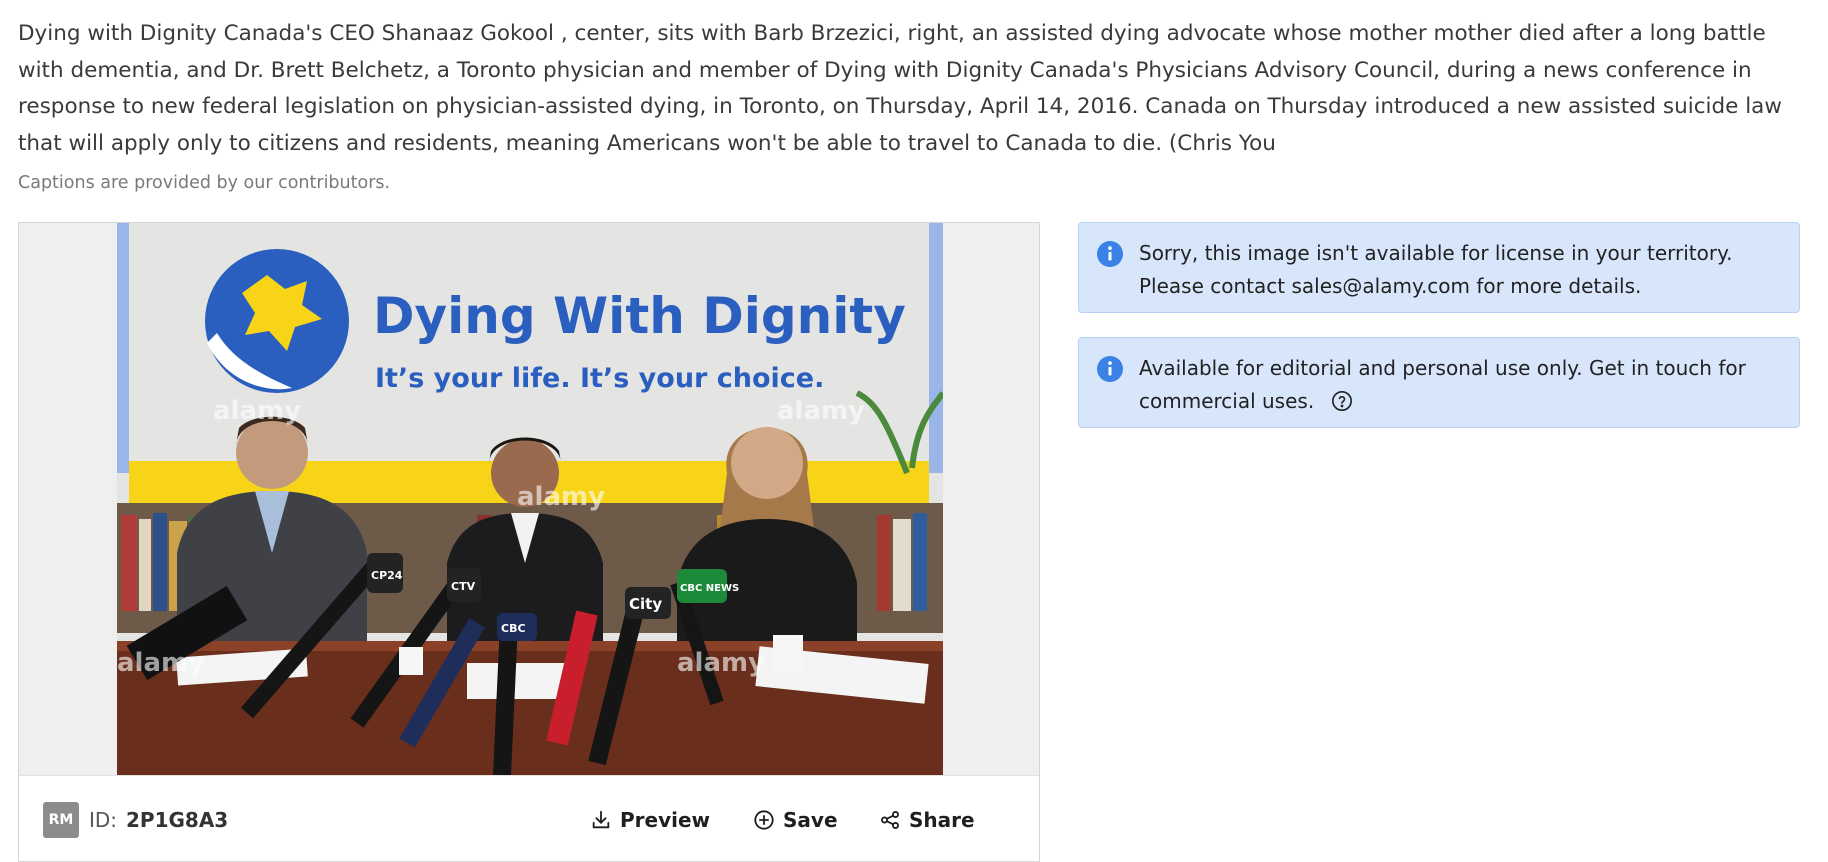 This screenshot has width=1828, height=862. Describe the element at coordinates (942, 820) in the screenshot. I see `share-label: Share` at that location.